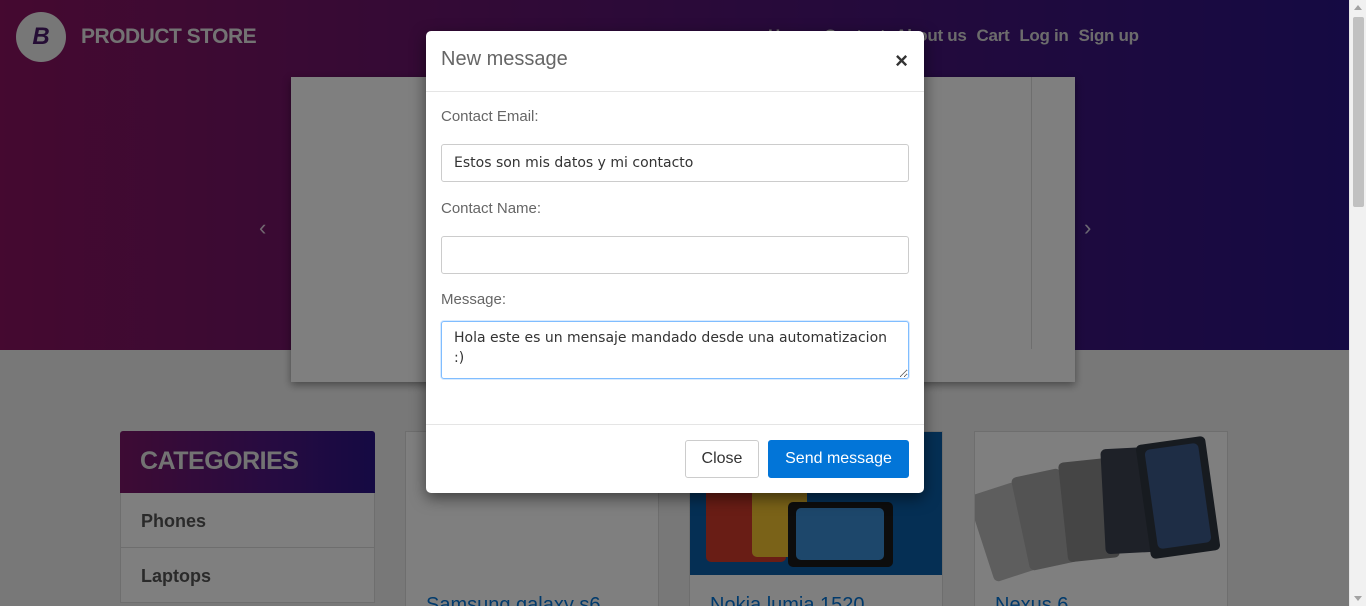  I want to click on contact-name-label: Contact Name:, so click(491, 208).